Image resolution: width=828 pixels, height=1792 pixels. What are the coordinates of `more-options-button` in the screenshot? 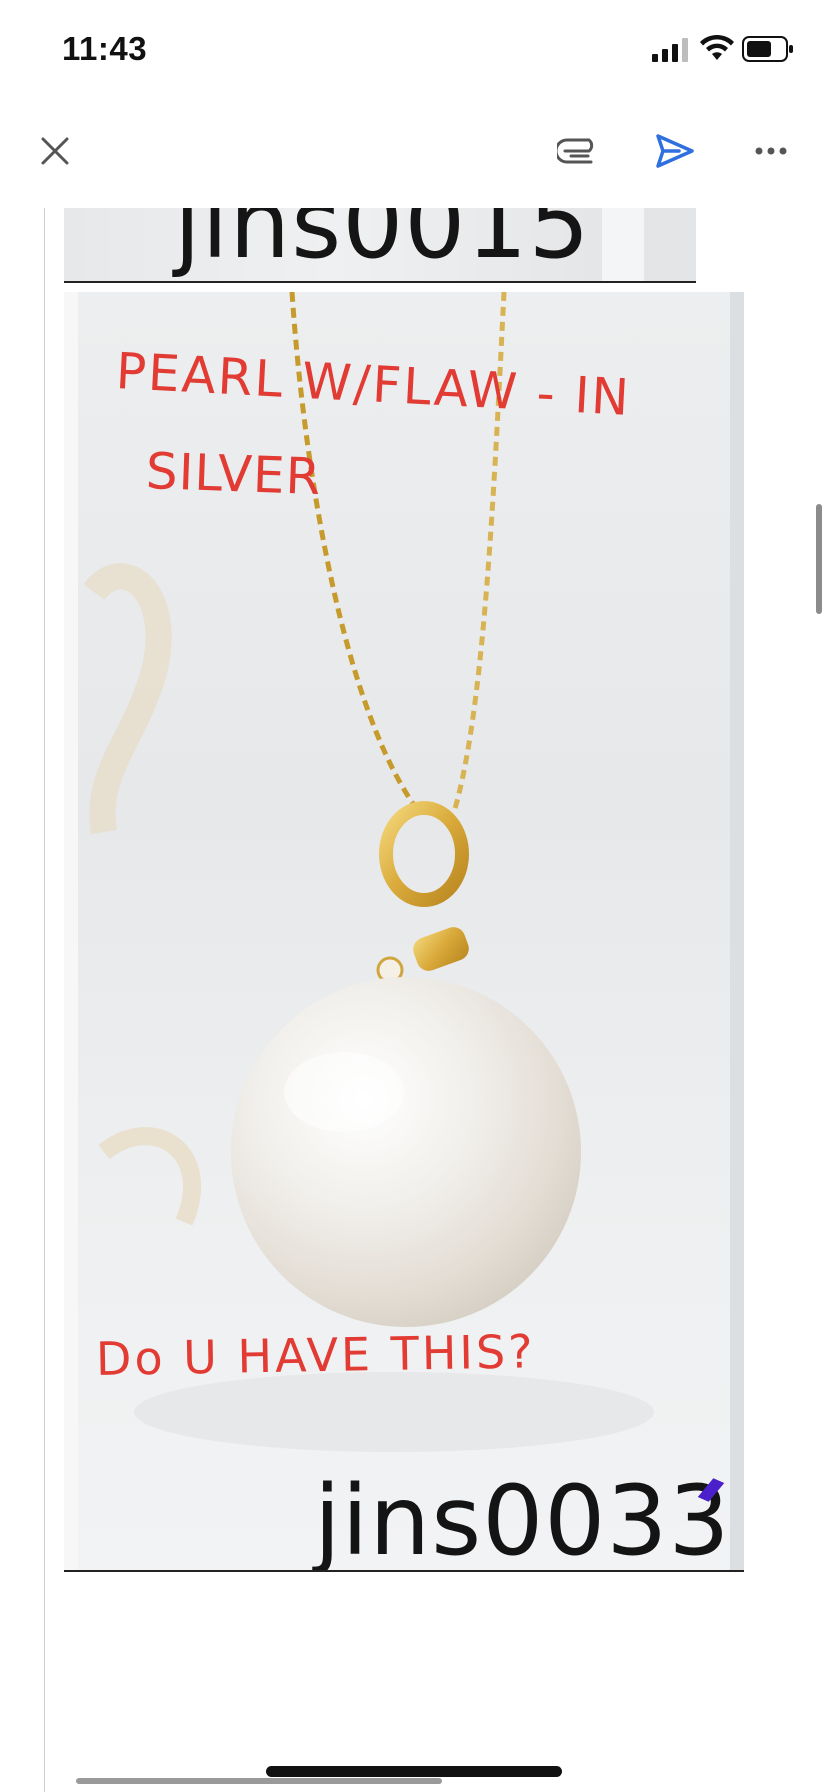 It's located at (771, 151).